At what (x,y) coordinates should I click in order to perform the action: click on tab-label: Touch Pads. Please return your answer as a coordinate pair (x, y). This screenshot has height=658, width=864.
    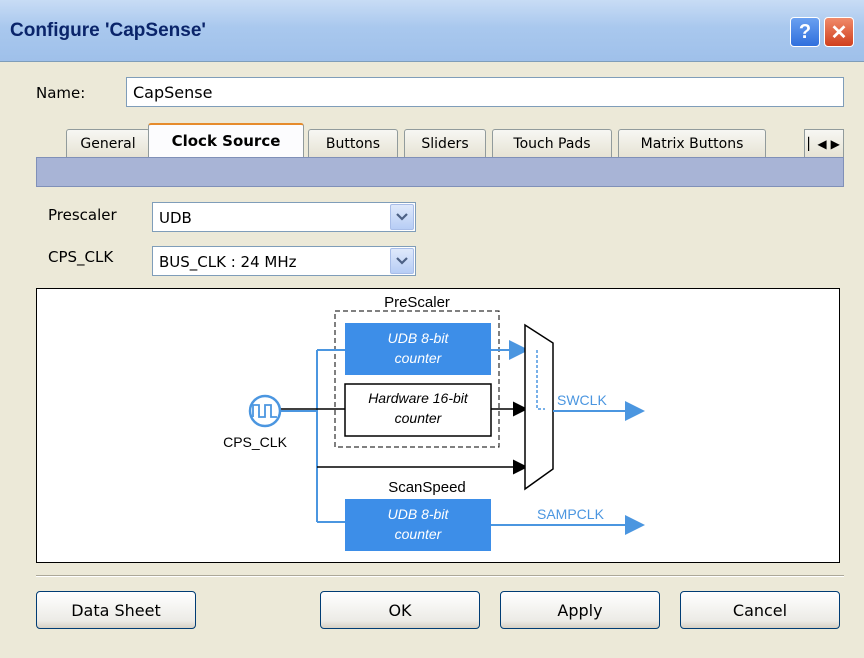
    Looking at the image, I should click on (552, 143).